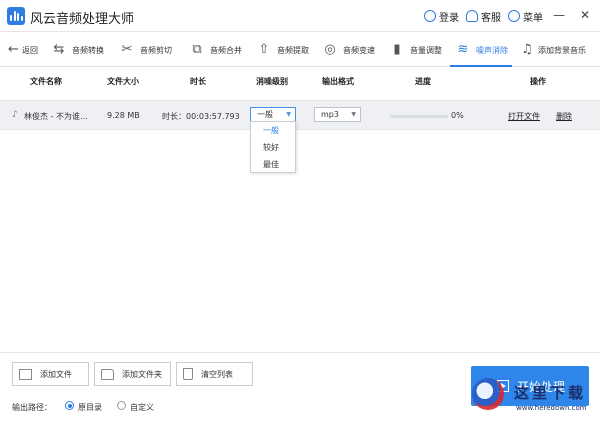 This screenshot has width=600, height=424. Describe the element at coordinates (330, 49) in the screenshot. I see `speed-icon: ◎` at that location.